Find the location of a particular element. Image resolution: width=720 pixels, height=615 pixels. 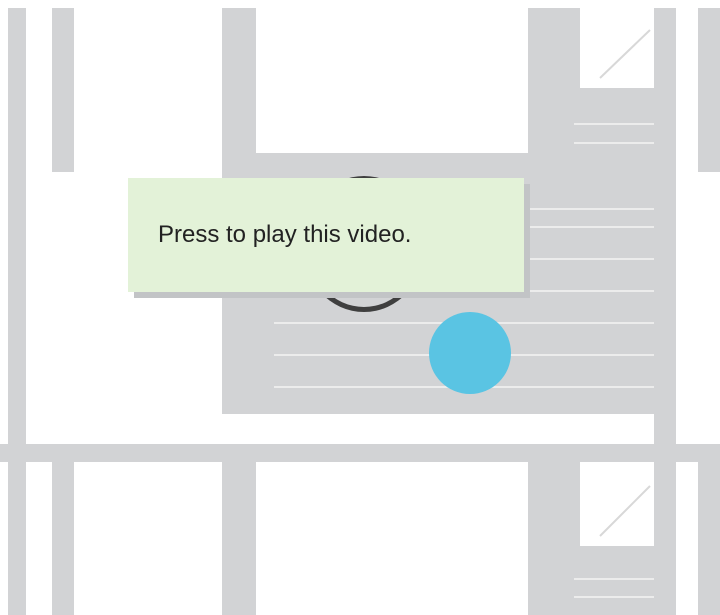

left-column-bar is located at coordinates (63, 90).